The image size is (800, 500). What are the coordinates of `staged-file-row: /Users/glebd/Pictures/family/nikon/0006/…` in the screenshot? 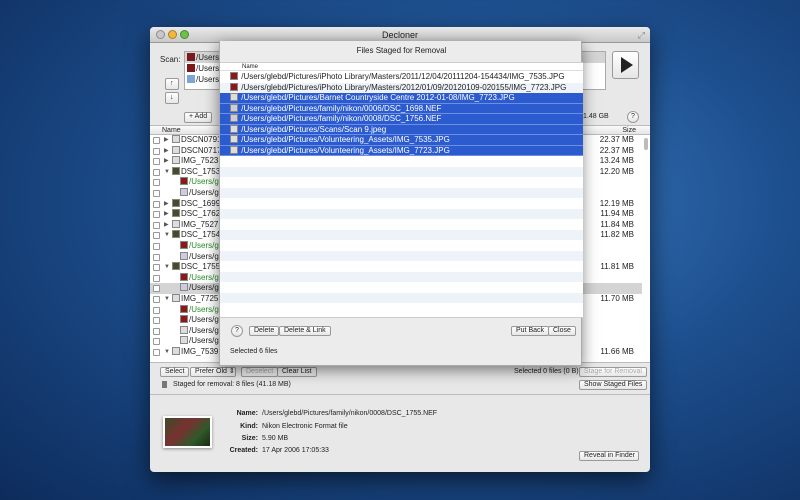 It's located at (401, 108).